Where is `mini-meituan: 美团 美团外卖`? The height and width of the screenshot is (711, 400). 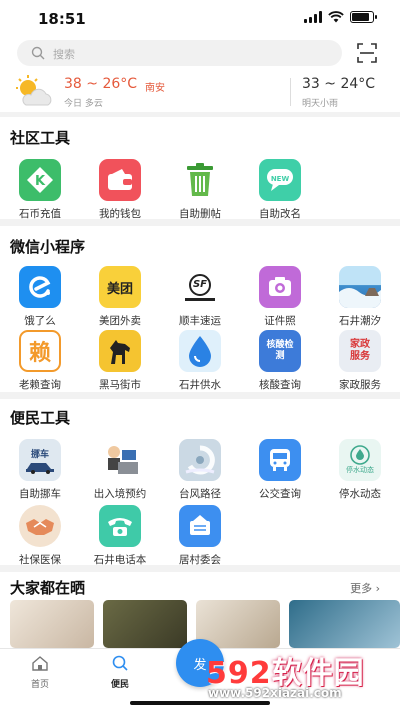 mini-meituan: 美团 美团外卖 is located at coordinates (120, 297).